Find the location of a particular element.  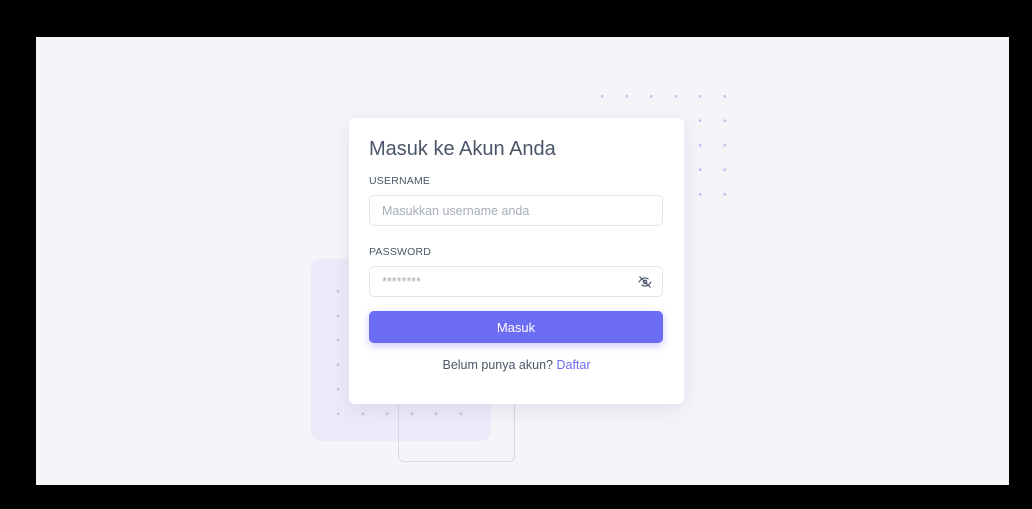

register-link: Daftar is located at coordinates (573, 365).